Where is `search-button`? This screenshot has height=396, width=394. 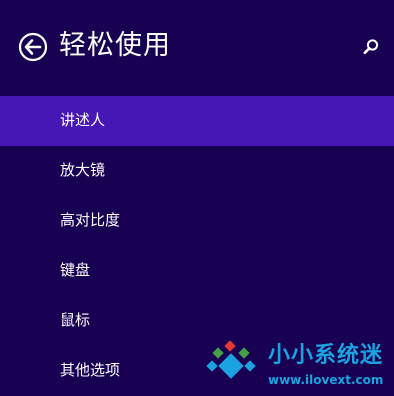
search-button is located at coordinates (371, 47).